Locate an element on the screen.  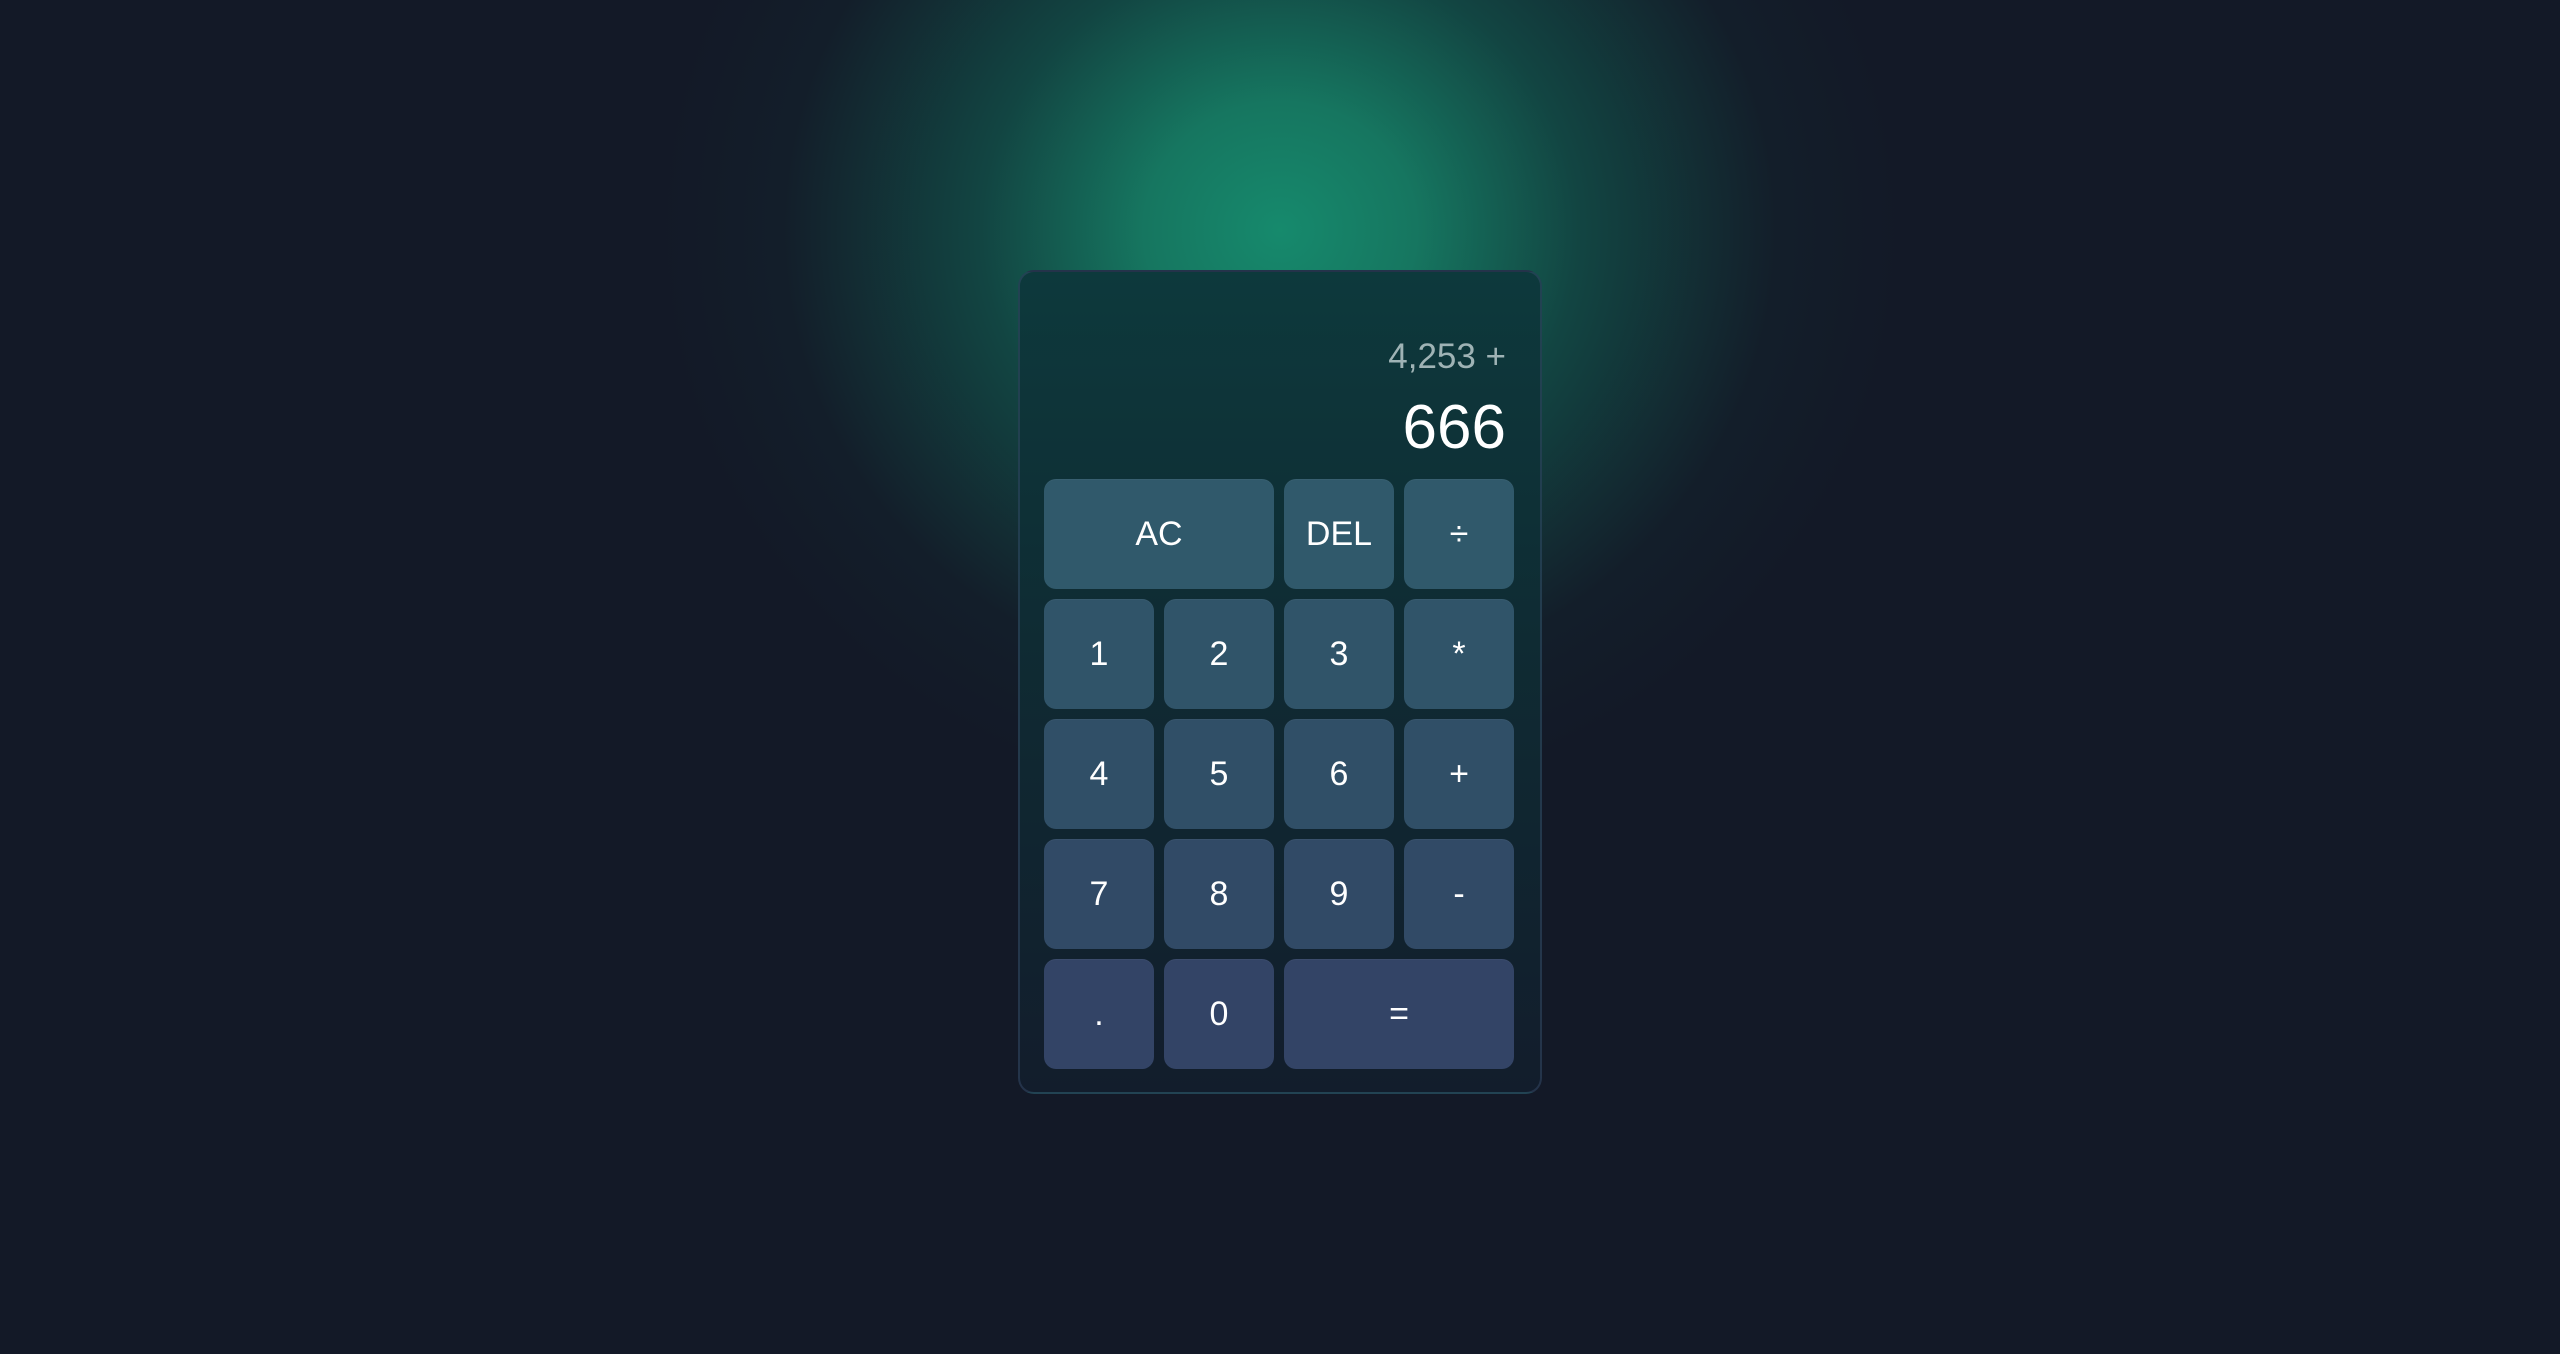
digit-2-button: 2 is located at coordinates (1219, 654).